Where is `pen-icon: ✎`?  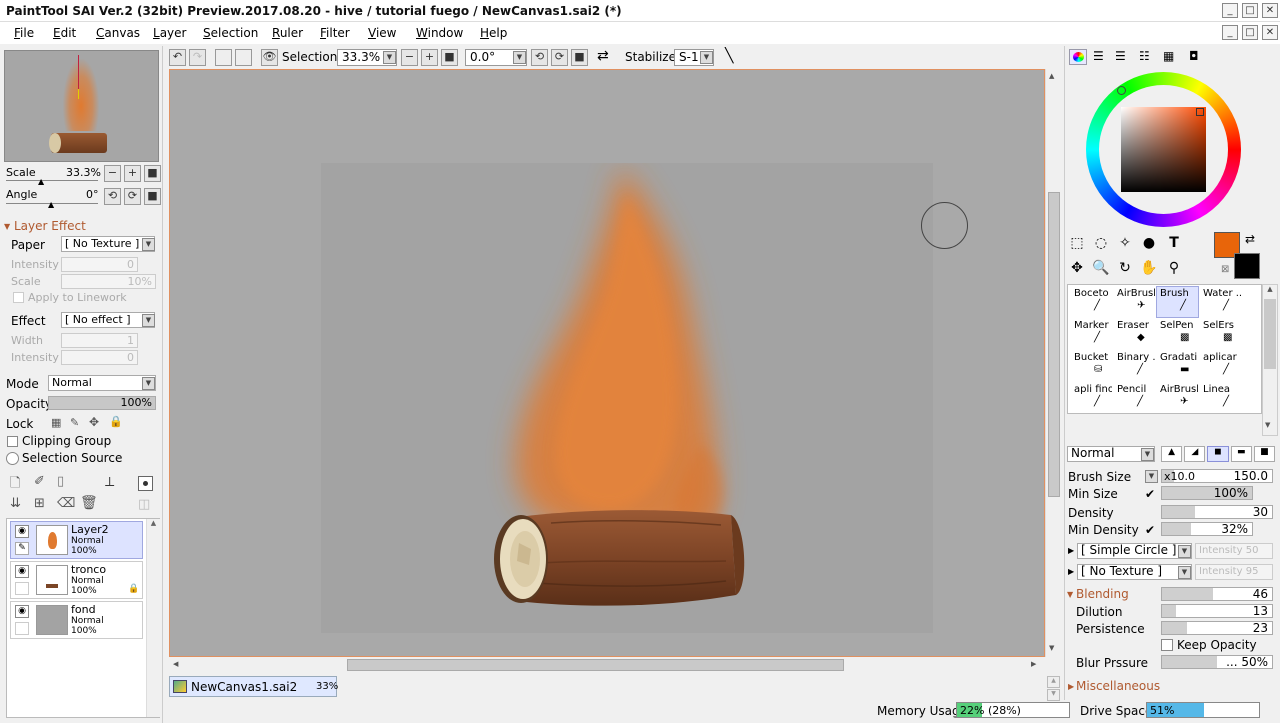
pen-icon: ✎ is located at coordinates (22, 548).